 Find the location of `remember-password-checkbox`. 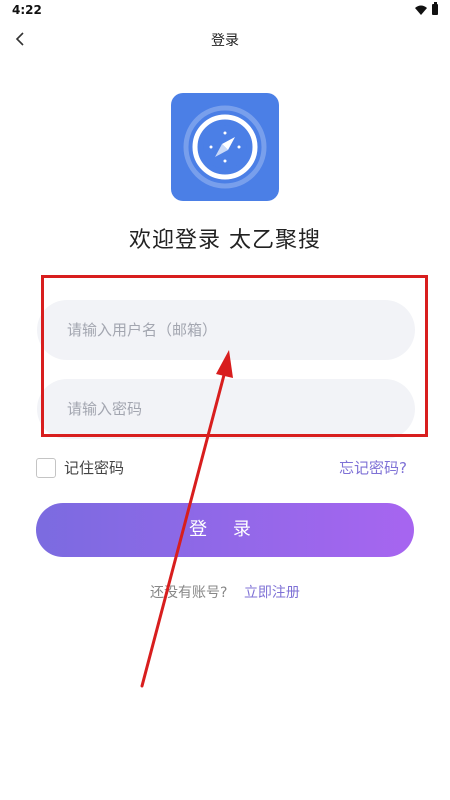

remember-password-checkbox is located at coordinates (46, 467).